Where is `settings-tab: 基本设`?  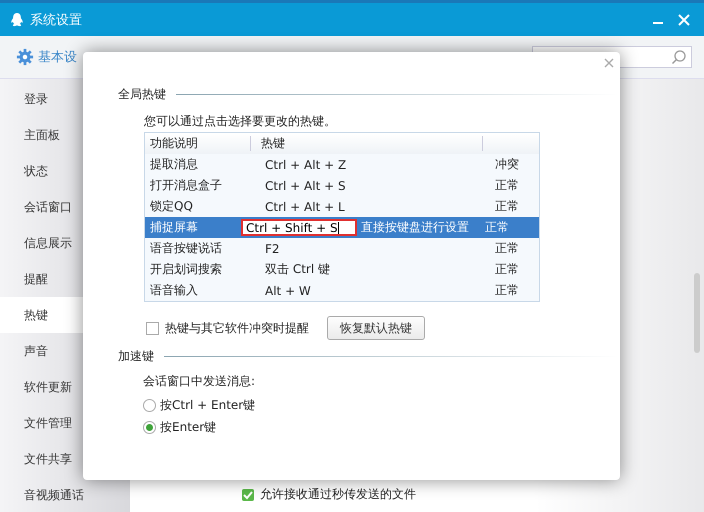 settings-tab: 基本设 is located at coordinates (46, 57).